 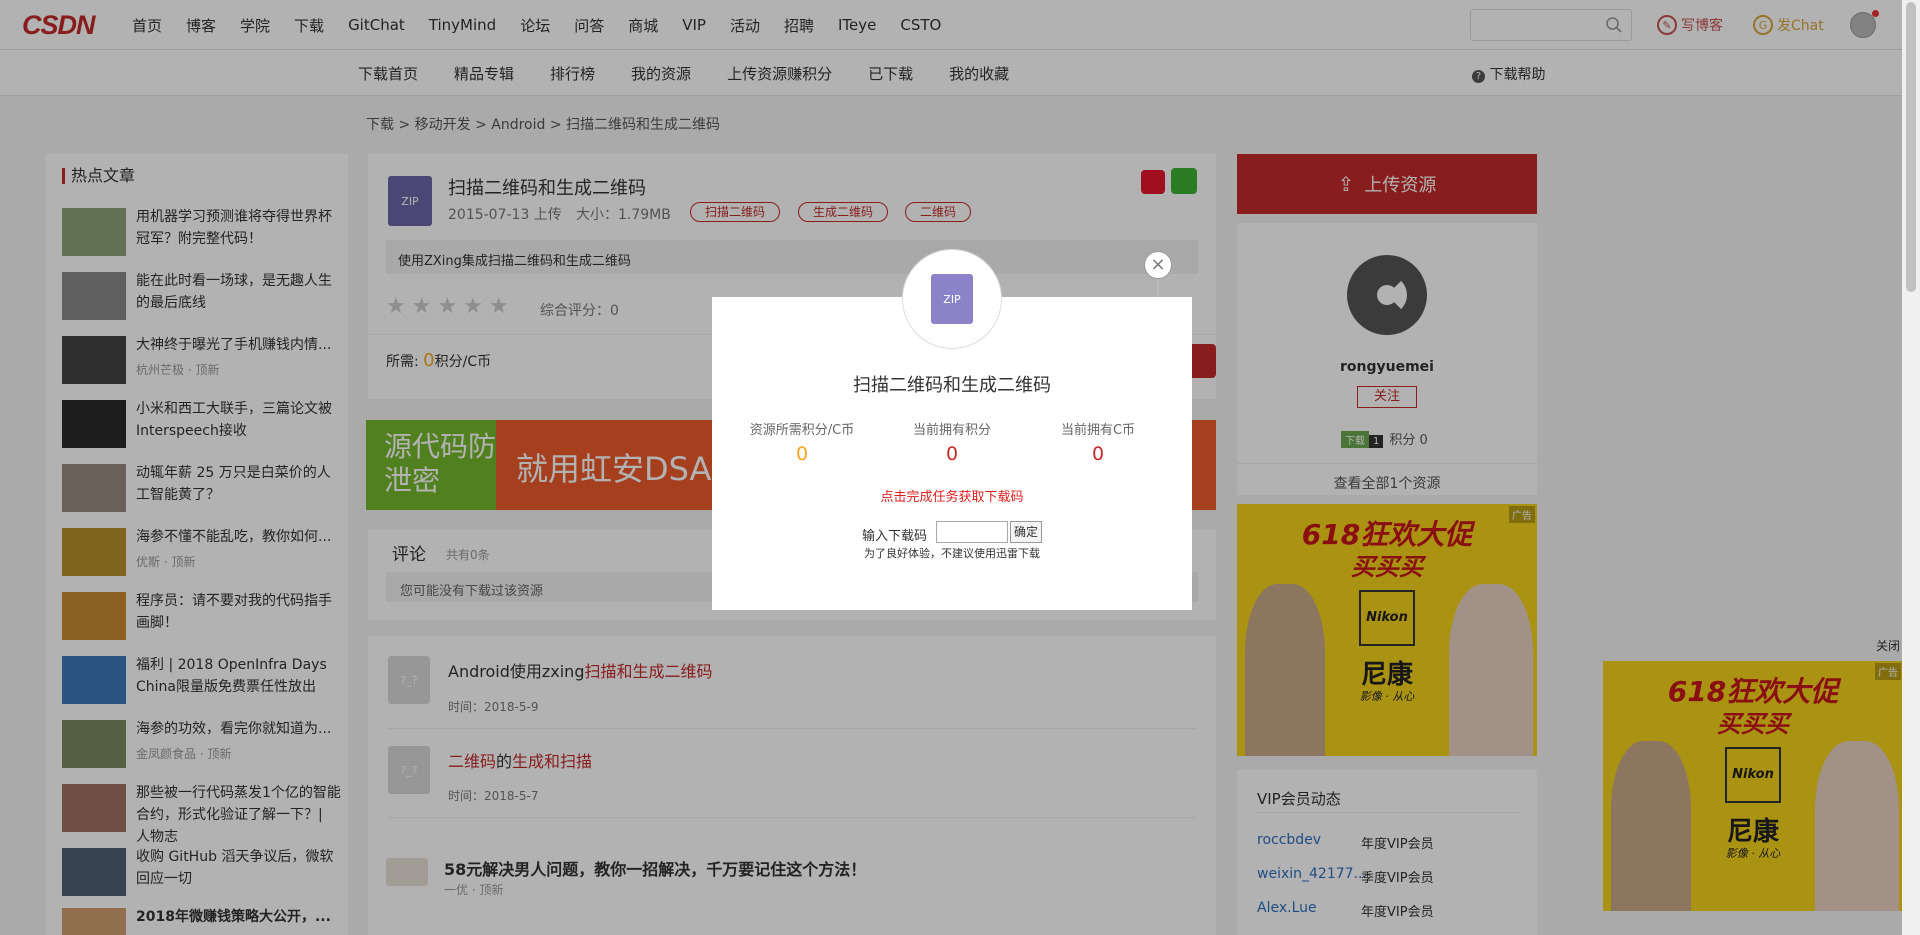 I want to click on close-icon: ×, so click(x=1158, y=265).